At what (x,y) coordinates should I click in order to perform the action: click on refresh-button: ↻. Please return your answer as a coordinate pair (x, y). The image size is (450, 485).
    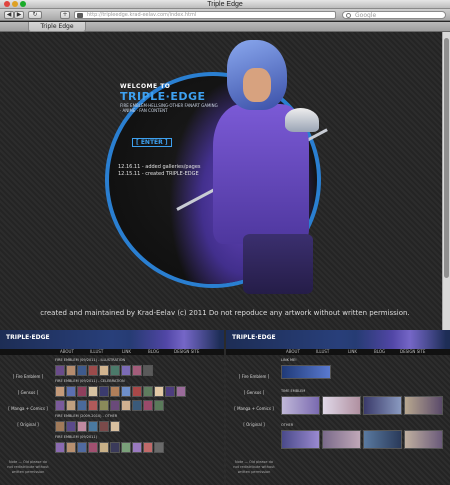
    Looking at the image, I should click on (35, 15).